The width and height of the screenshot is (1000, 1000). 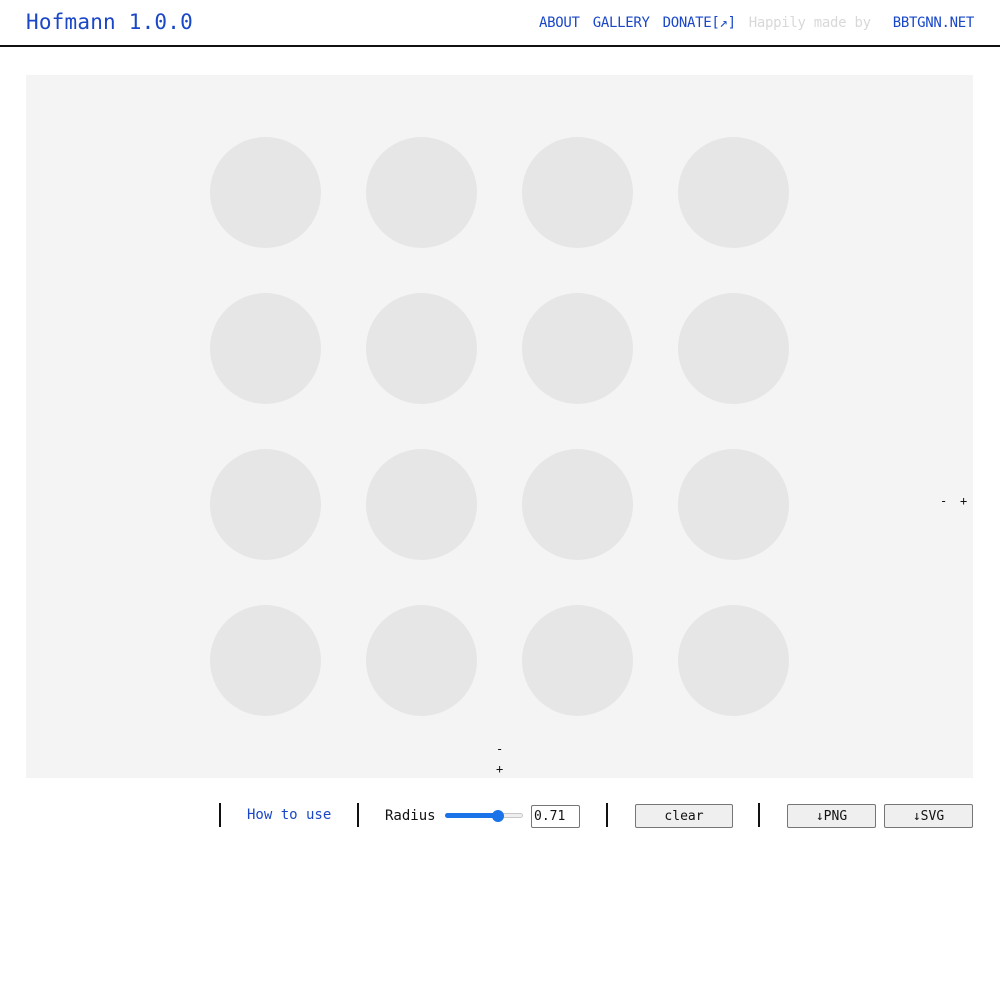 I want to click on download-png-button: ↓PNG, so click(x=831, y=816).